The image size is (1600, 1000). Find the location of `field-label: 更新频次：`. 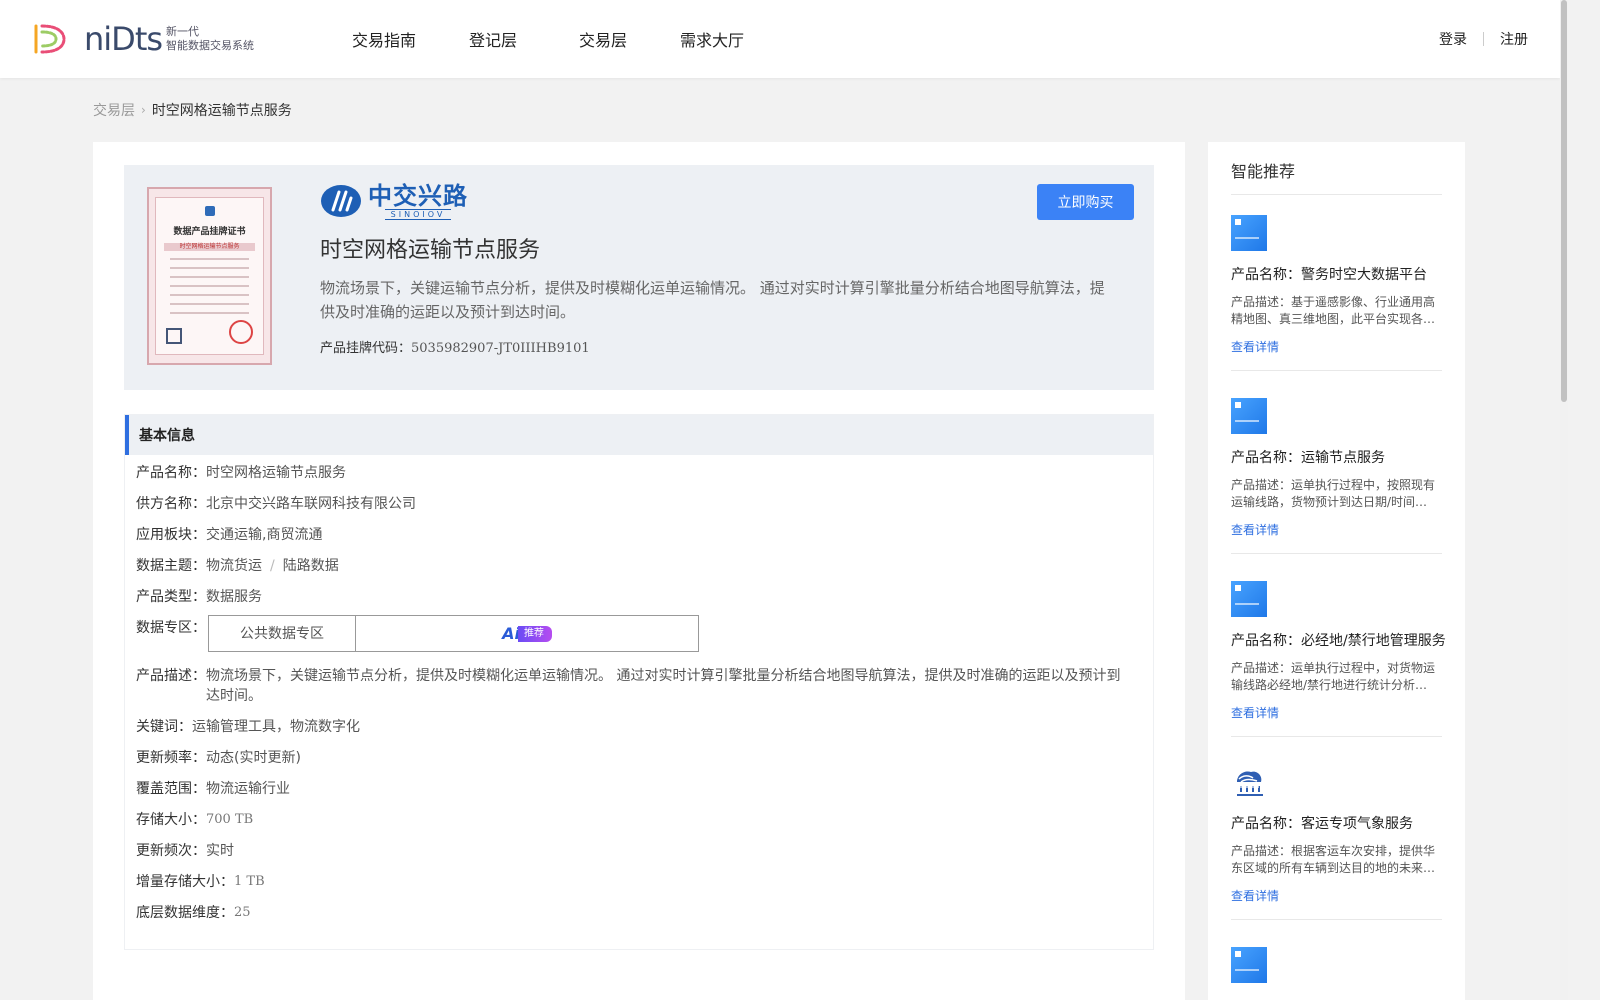

field-label: 更新频次： is located at coordinates (171, 851).